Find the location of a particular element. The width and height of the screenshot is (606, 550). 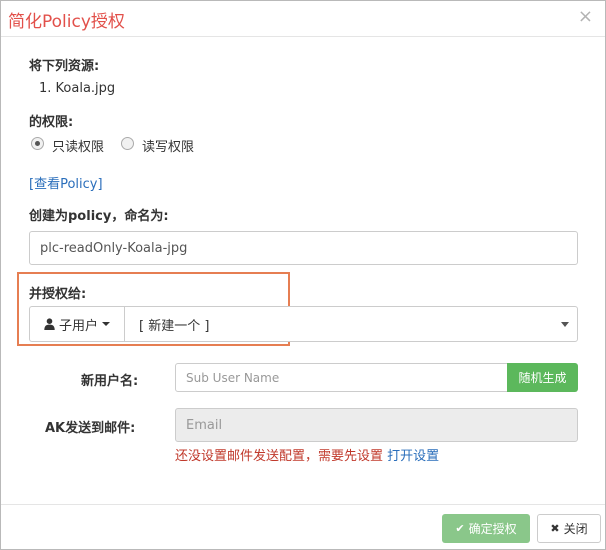

confirm-button-label: 确定授权 is located at coordinates (492, 529).